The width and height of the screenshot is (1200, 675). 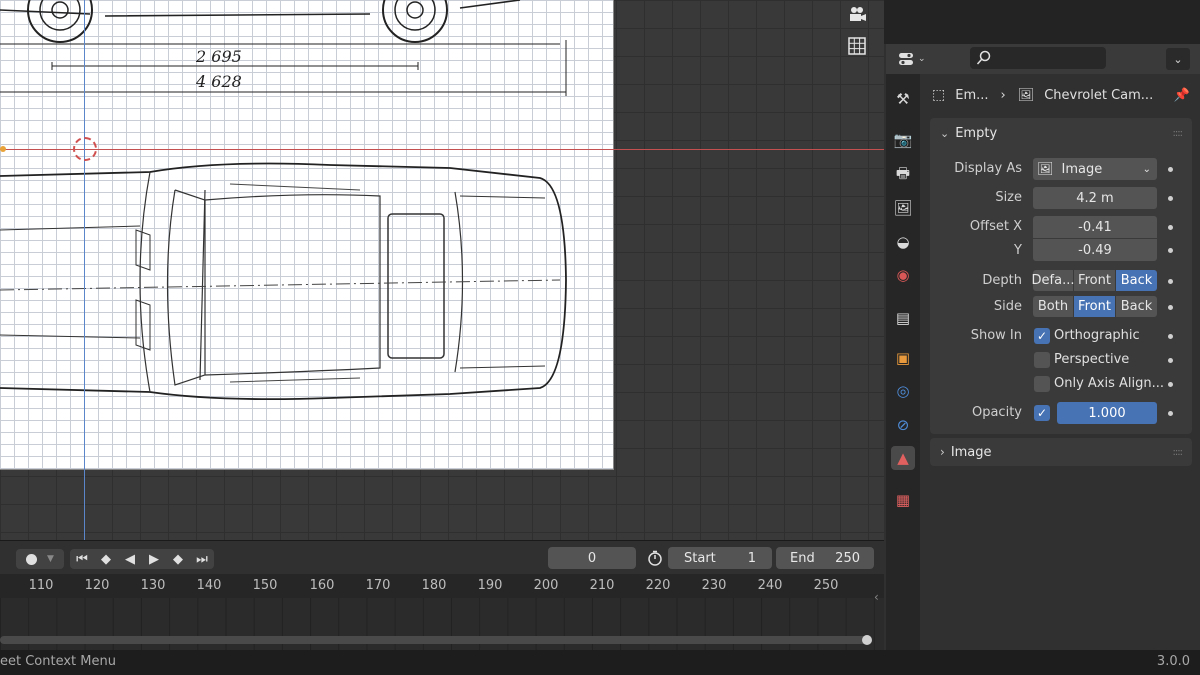 I want to click on only-axis-aligned-checkbox, so click(x=1042, y=384).